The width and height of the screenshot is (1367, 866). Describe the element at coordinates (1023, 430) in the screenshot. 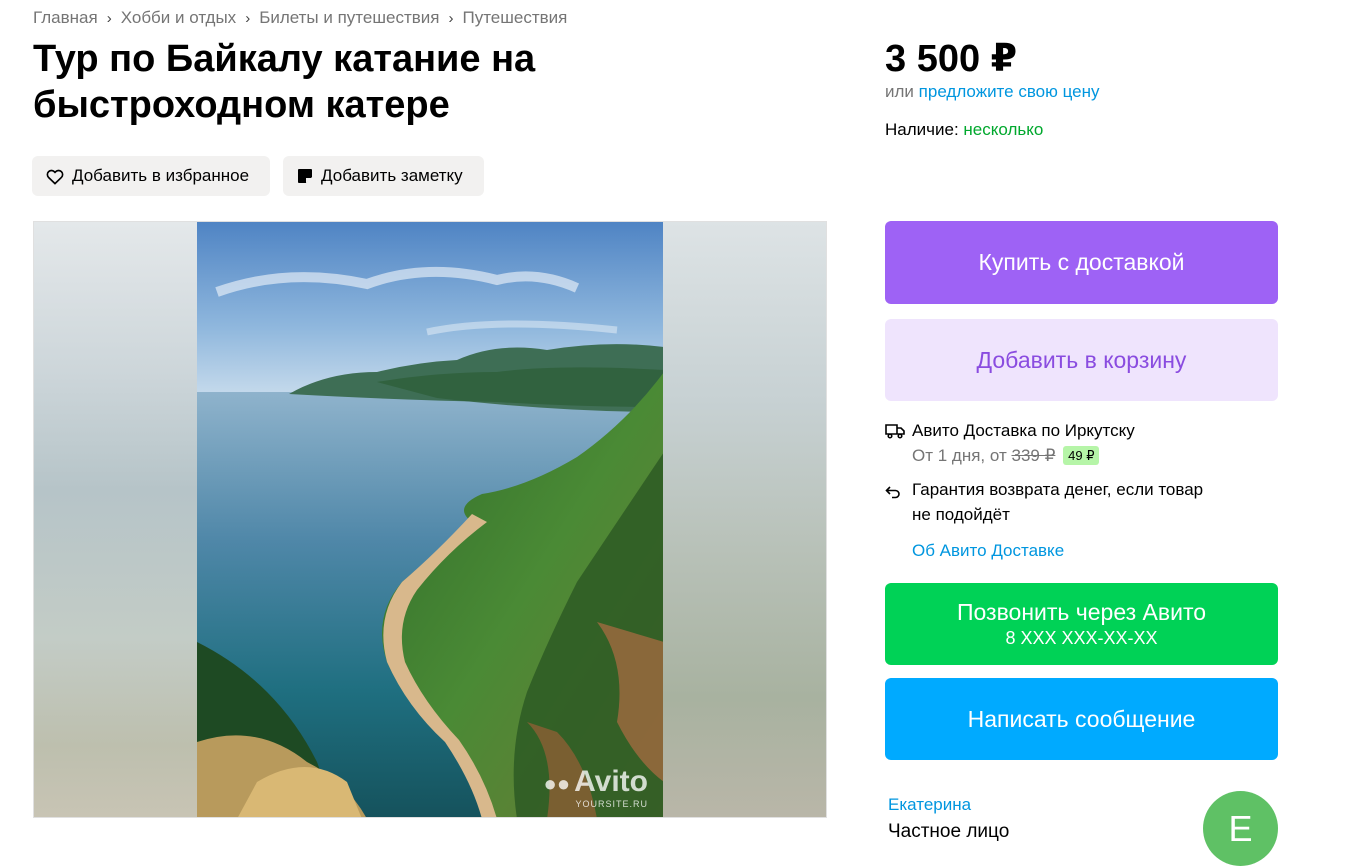

I see `delivery-title: Авито Доставка по Иркутску` at that location.